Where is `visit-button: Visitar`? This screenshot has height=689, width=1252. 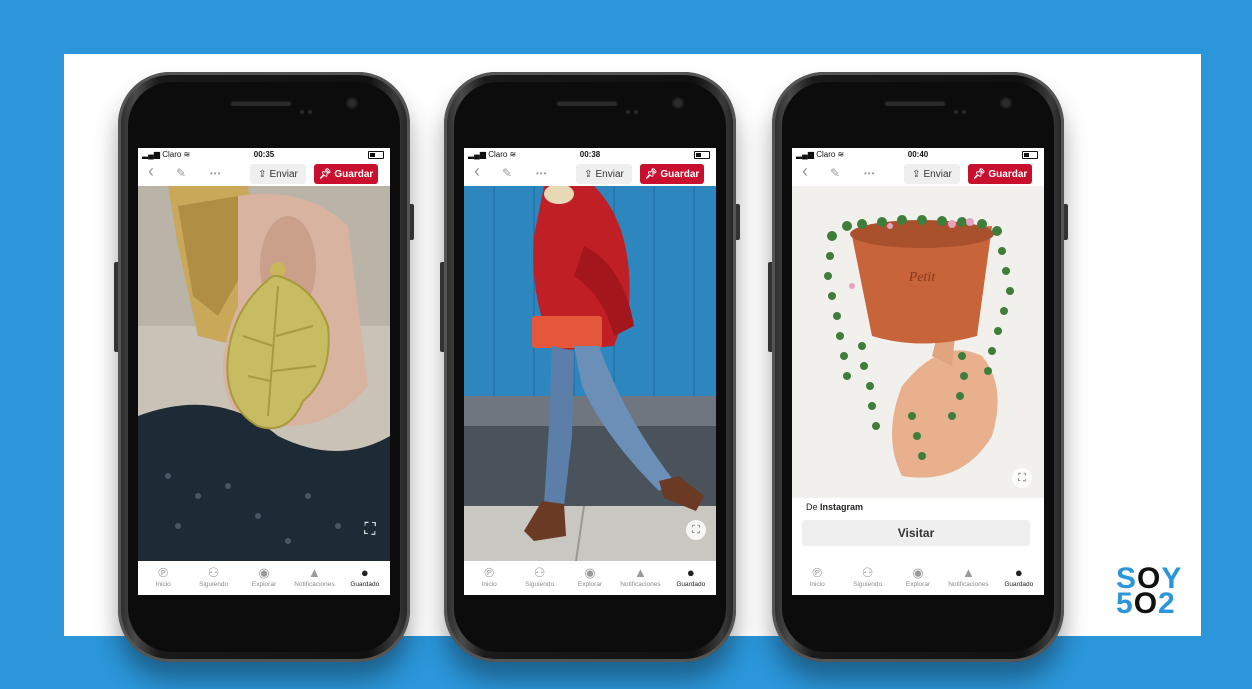 visit-button: Visitar is located at coordinates (916, 533).